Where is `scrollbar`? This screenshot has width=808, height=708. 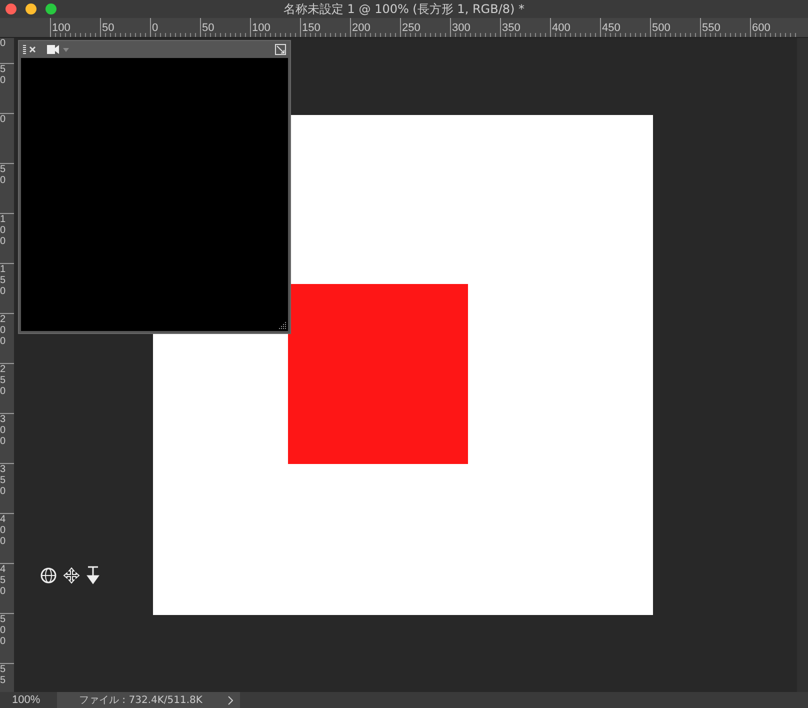 scrollbar is located at coordinates (802, 365).